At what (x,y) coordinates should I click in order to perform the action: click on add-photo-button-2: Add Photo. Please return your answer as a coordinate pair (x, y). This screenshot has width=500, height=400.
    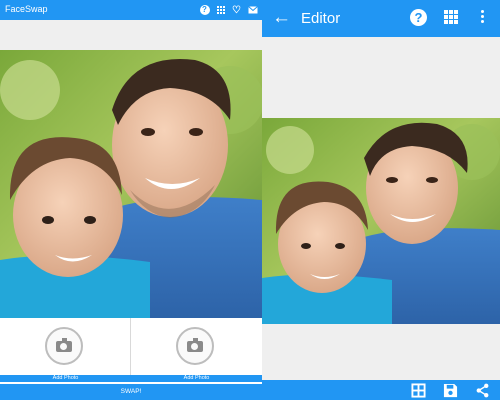
    Looking at the image, I should click on (196, 378).